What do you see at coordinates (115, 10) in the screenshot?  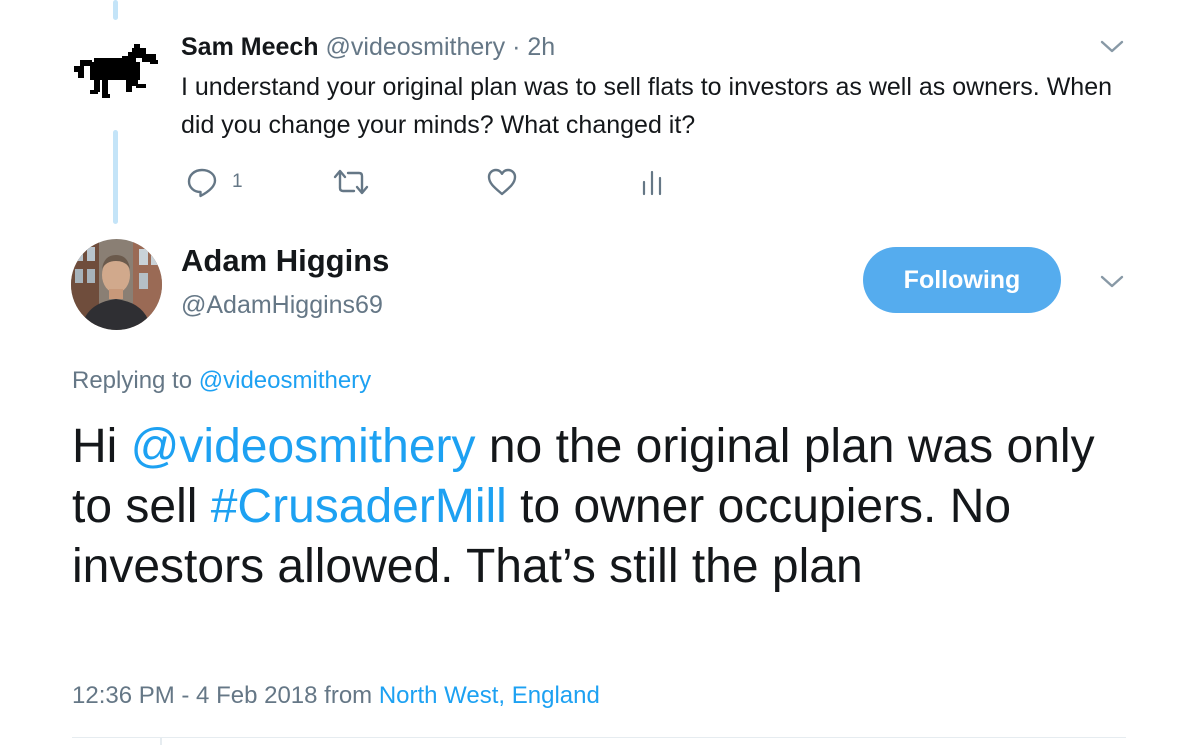 I see `thread-line-top` at bounding box center [115, 10].